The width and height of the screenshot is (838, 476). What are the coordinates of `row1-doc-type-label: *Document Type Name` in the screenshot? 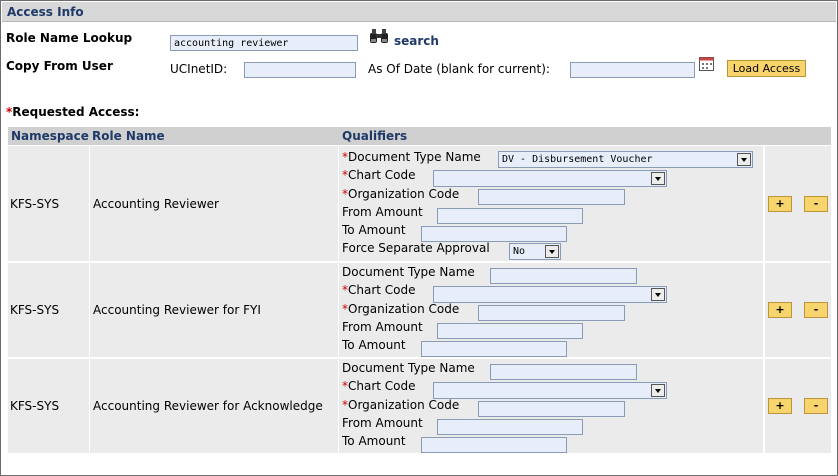 It's located at (411, 157).